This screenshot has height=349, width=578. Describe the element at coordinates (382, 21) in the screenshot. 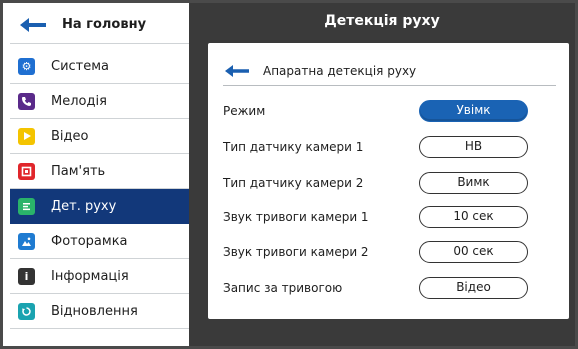

I see `page-title: Детекція руху` at that location.